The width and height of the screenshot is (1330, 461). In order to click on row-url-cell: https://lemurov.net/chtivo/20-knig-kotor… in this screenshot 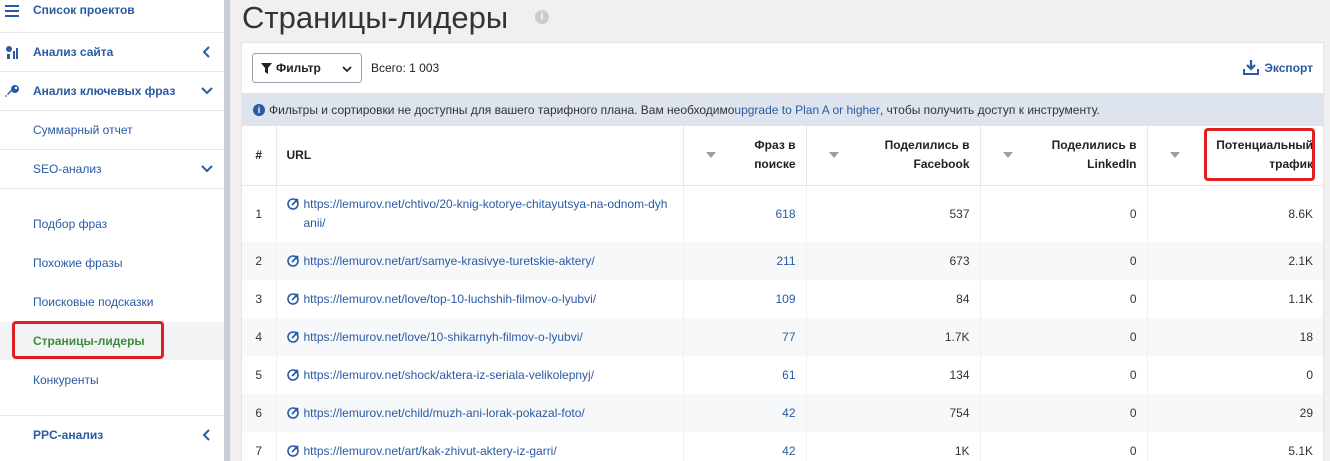, I will do `click(480, 213)`.